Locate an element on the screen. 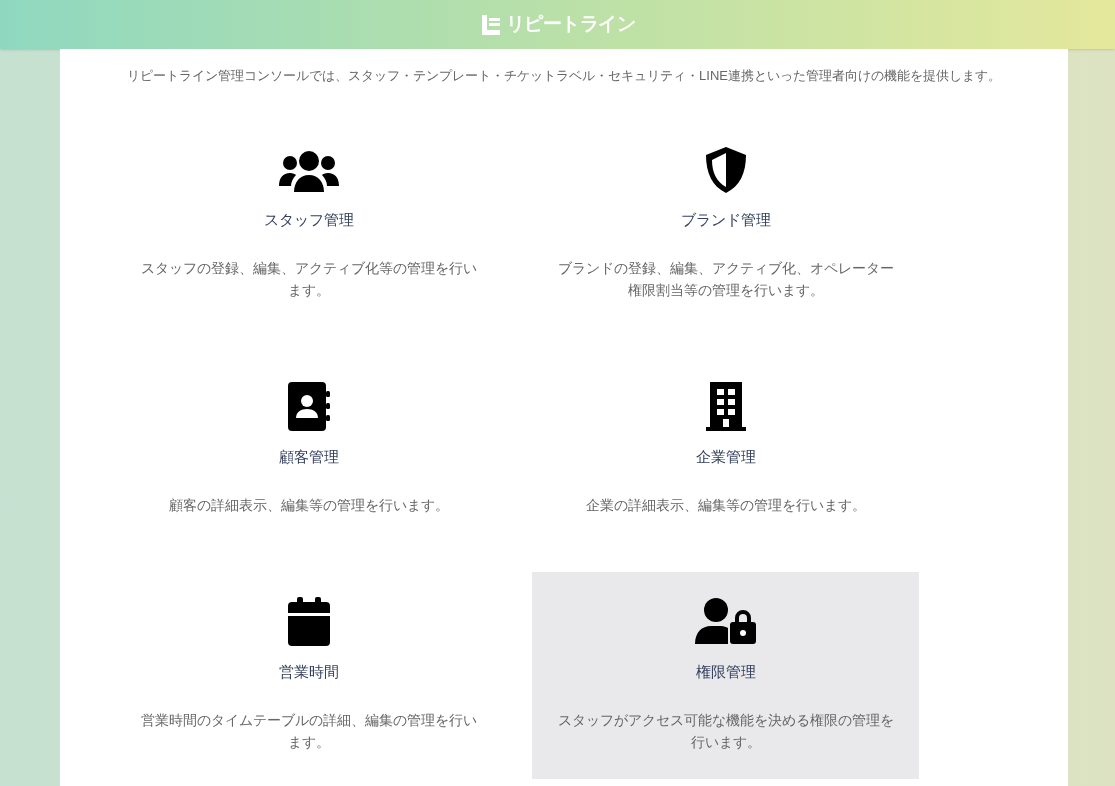 This screenshot has width=1115, height=786. card-description: スタッフの登録、編集、アクティブ化等の管理を行います。 is located at coordinates (308, 279).